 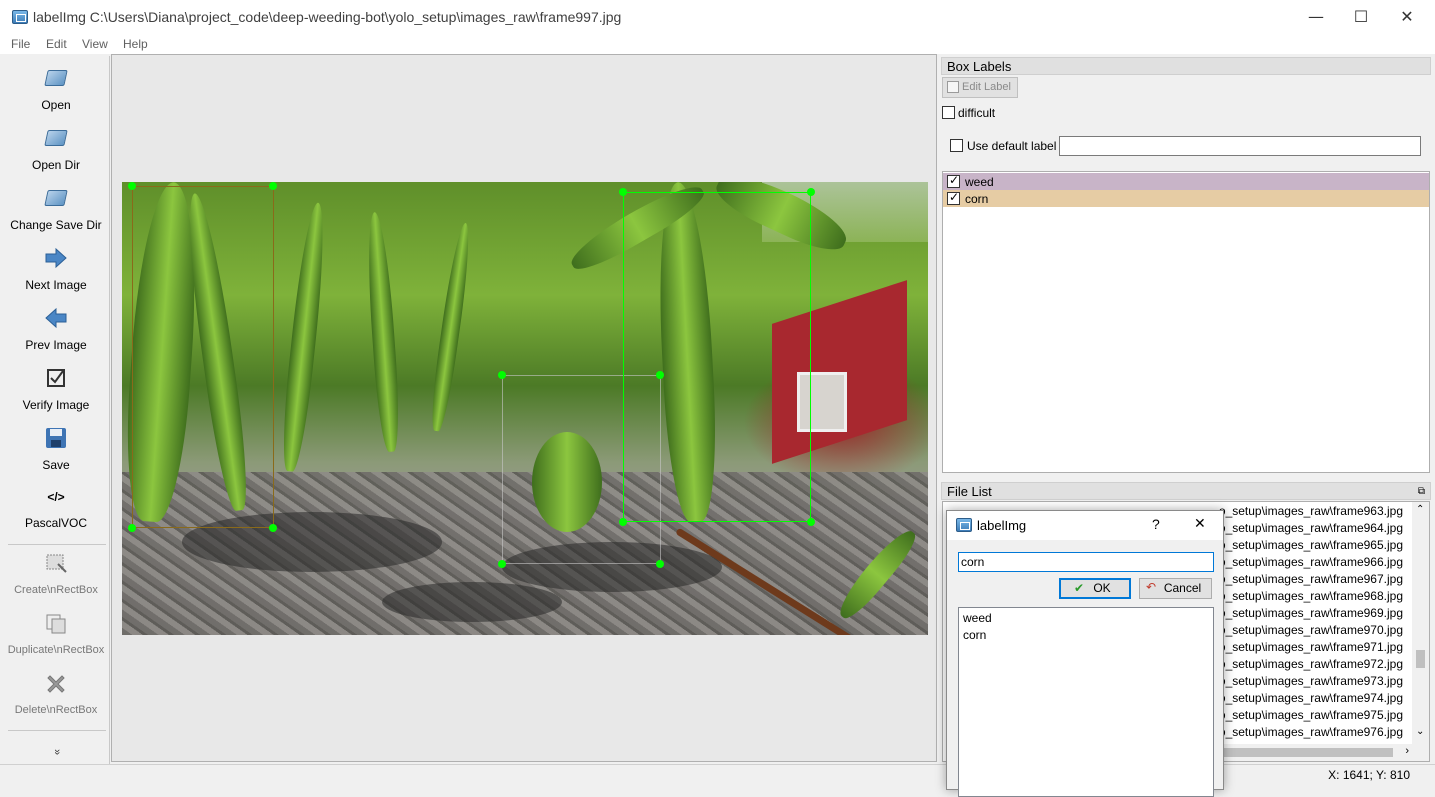 What do you see at coordinates (1175, 588) in the screenshot?
I see `dialog-cancel-button: ↶ Cancel` at bounding box center [1175, 588].